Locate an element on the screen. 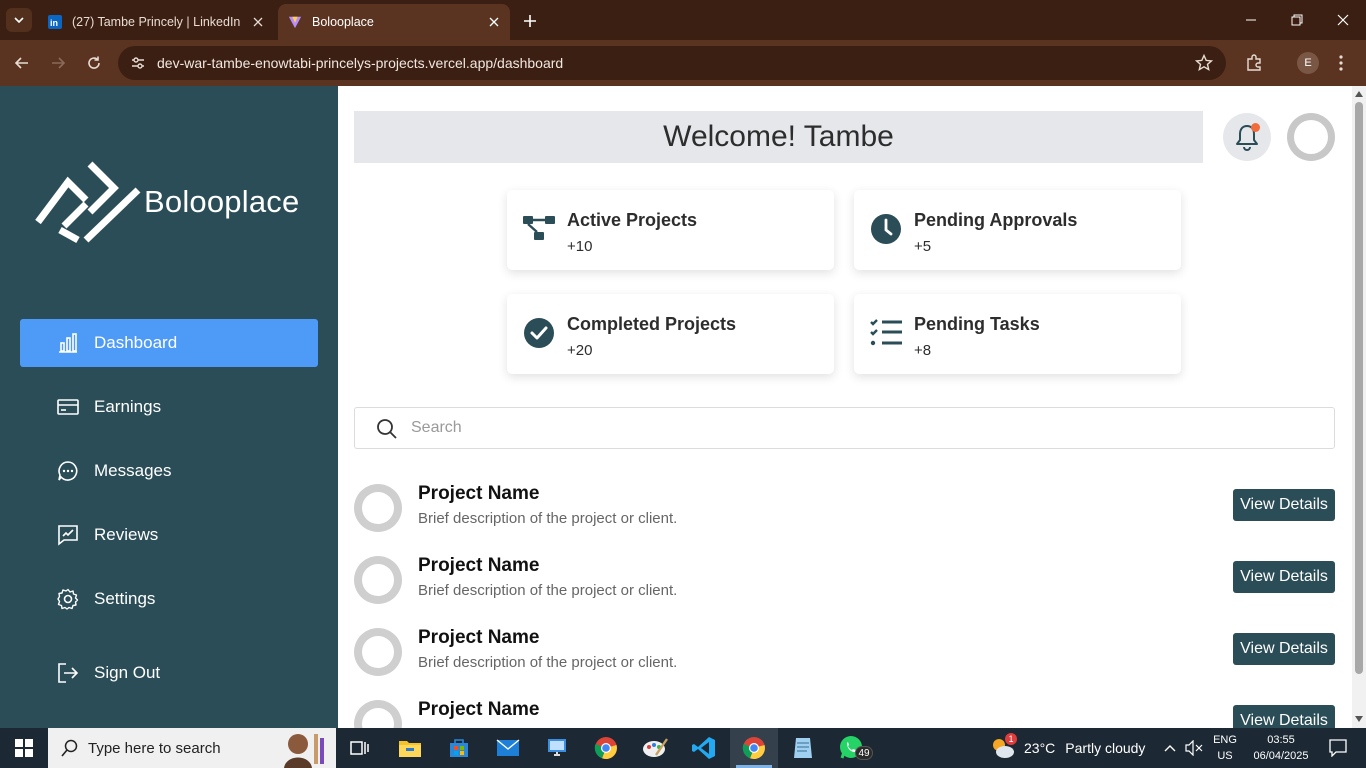  sidebar-item-messages: Messages is located at coordinates (169, 471).